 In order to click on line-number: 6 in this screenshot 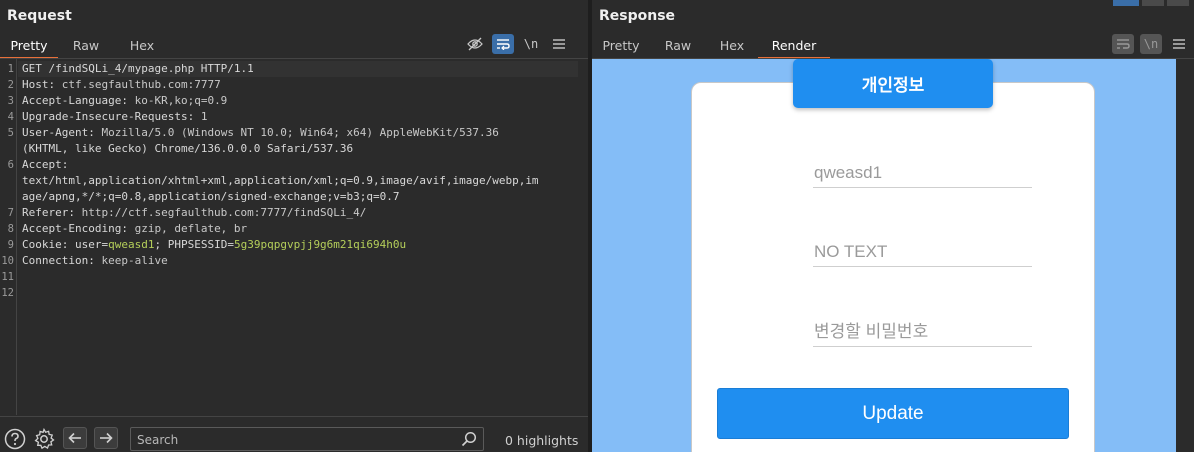, I will do `click(10, 165)`.